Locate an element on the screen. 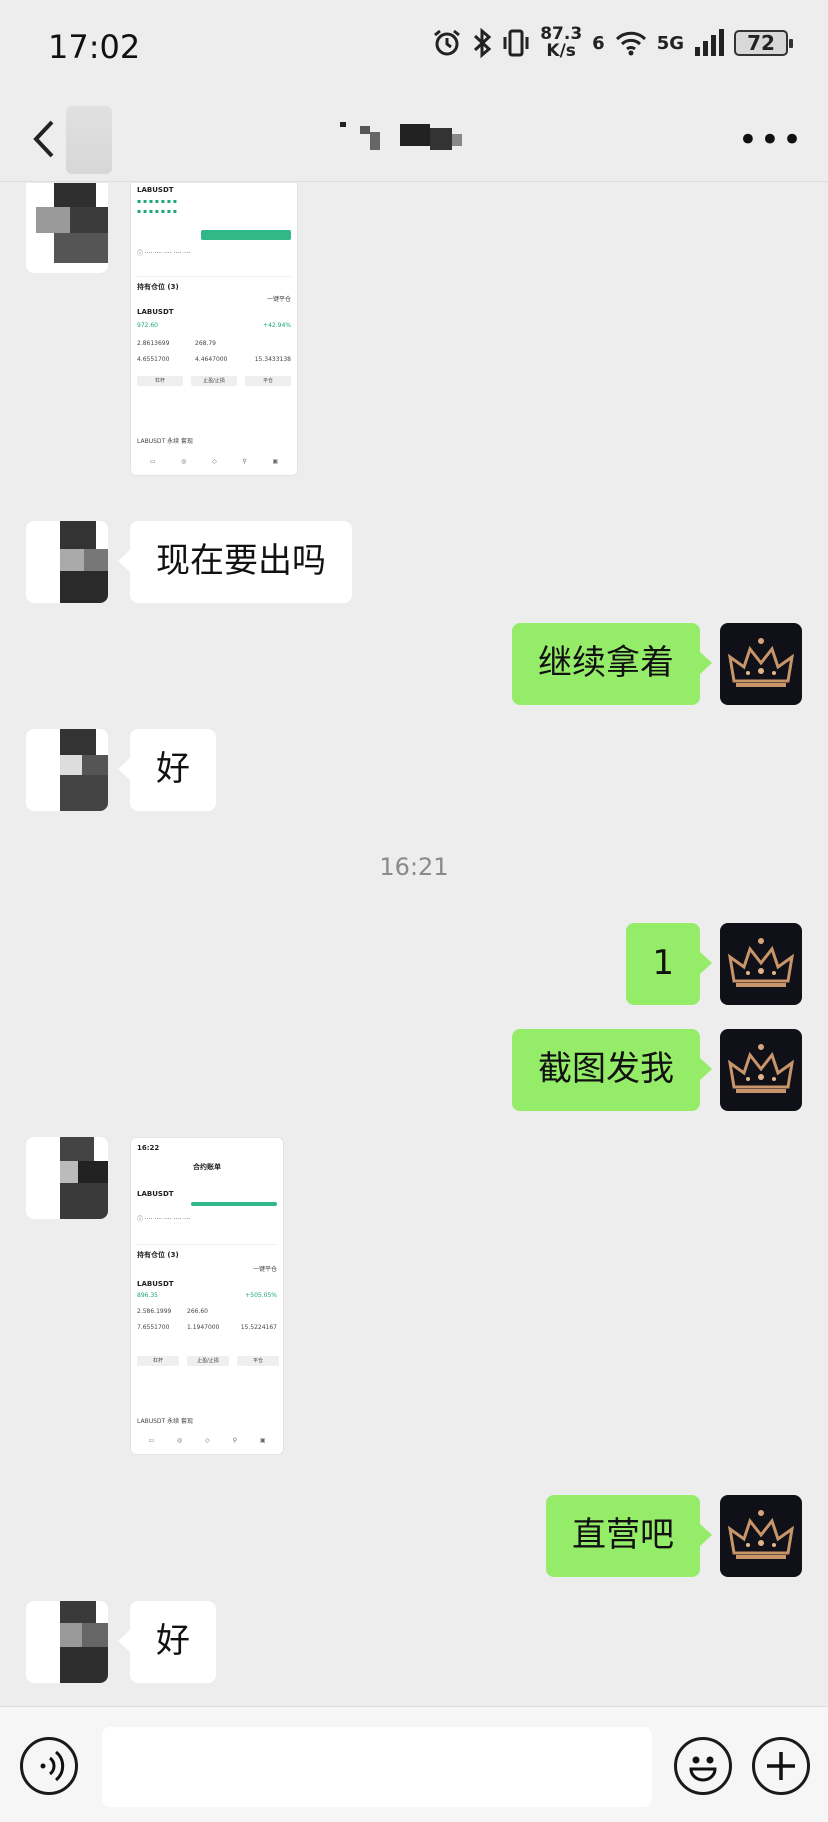  thumb2-btn-b: 止盈/止损 is located at coordinates (208, 1361).